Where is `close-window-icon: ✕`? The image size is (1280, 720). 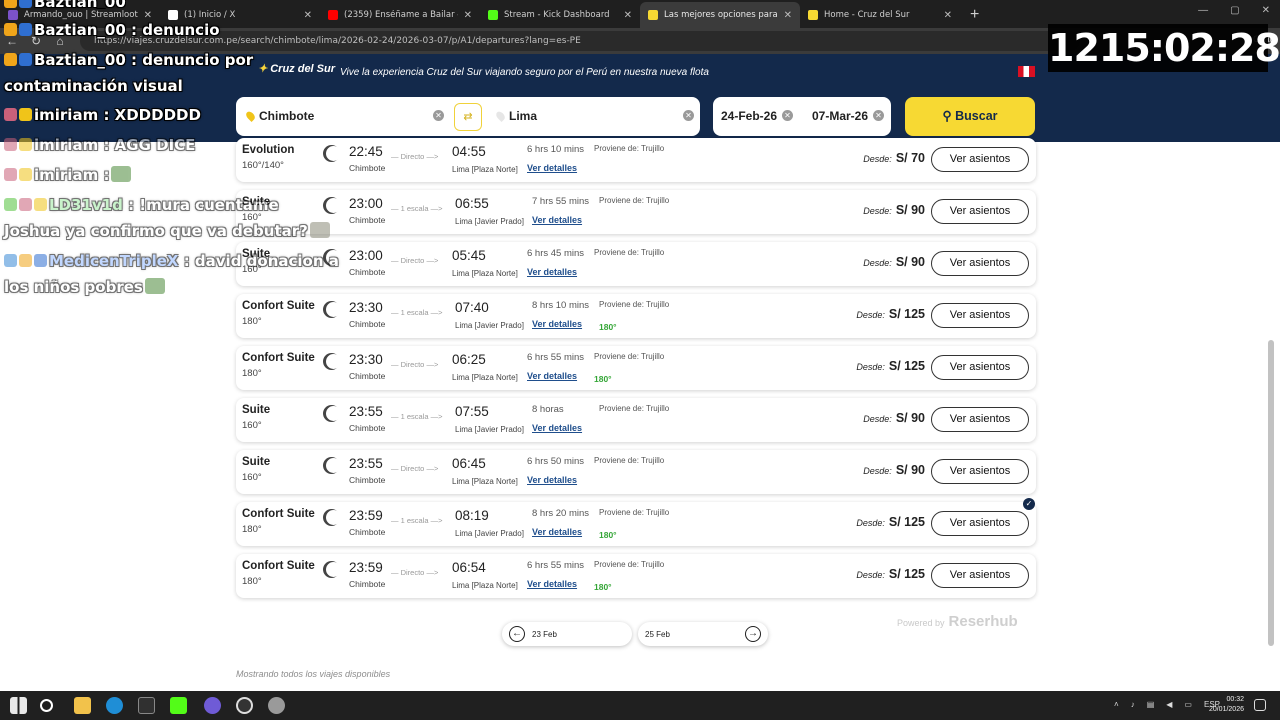
close-window-icon: ✕ is located at coordinates (1266, 10).